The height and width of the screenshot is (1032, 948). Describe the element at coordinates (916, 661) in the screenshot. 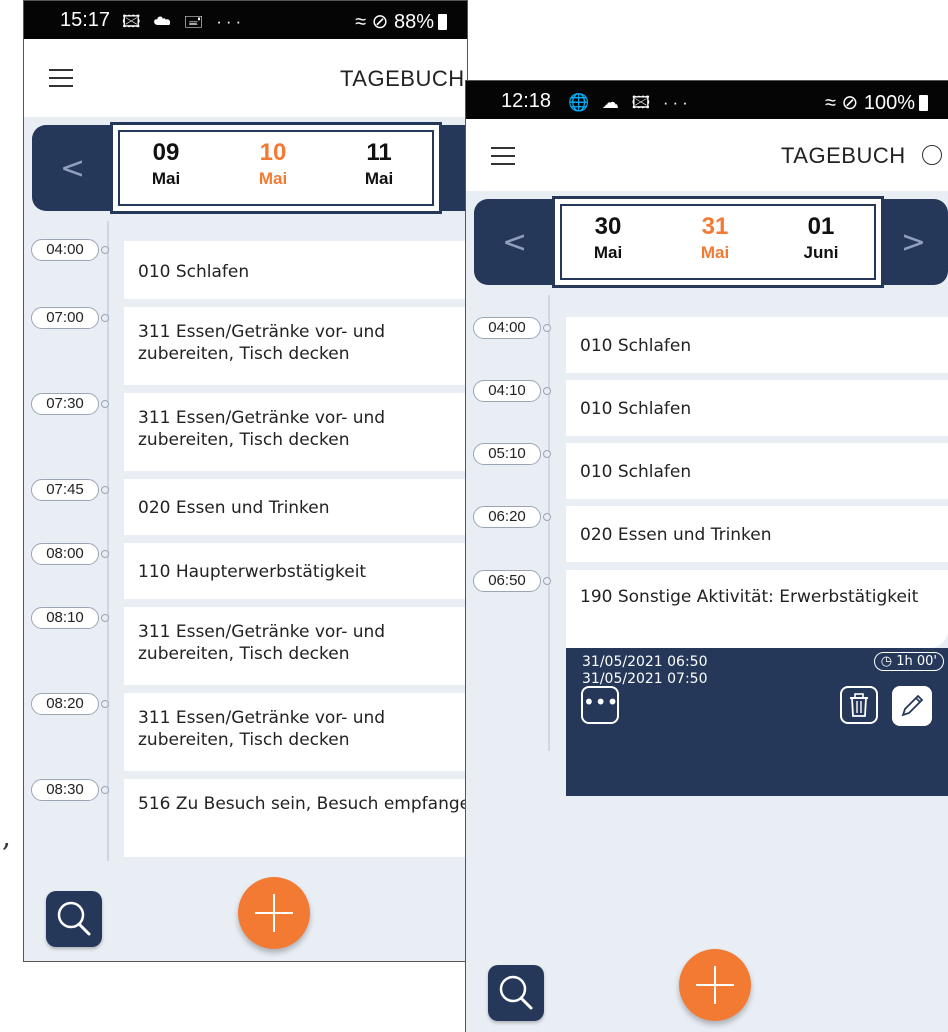

I see `duration-value: 1h 00'` at that location.